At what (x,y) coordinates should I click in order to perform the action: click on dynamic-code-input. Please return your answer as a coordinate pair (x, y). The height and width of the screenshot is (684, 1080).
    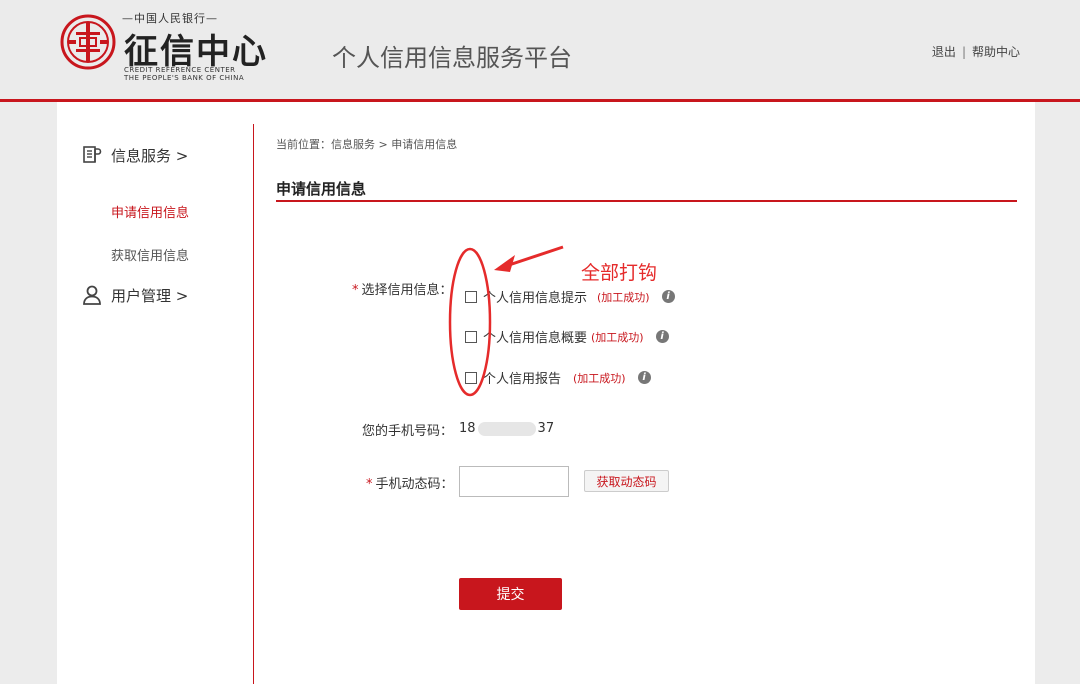
    Looking at the image, I should click on (514, 481).